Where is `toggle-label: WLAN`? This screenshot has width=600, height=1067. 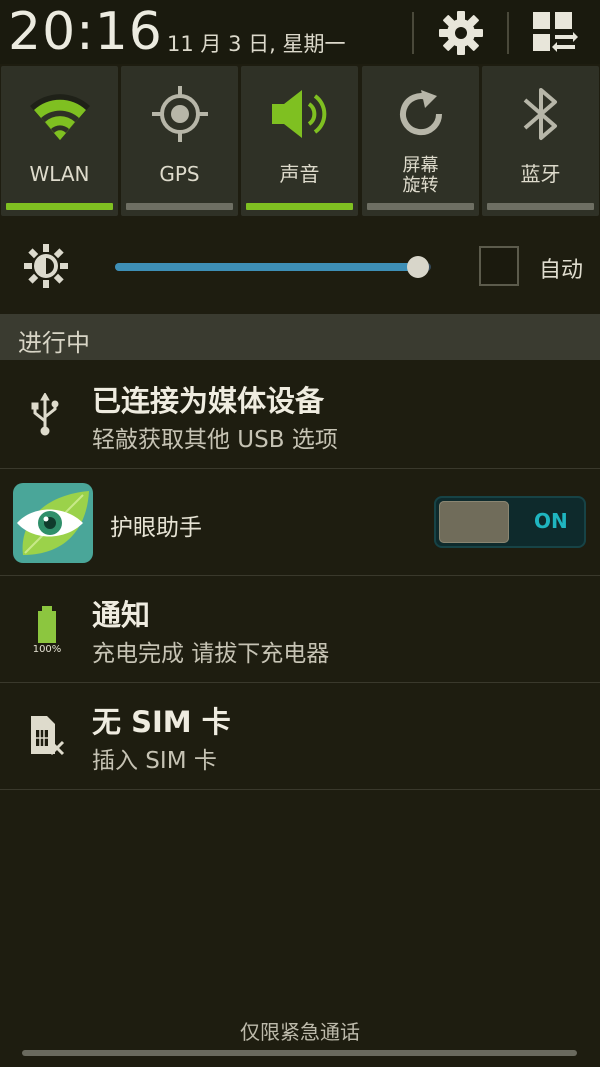
toggle-label: WLAN is located at coordinates (59, 174).